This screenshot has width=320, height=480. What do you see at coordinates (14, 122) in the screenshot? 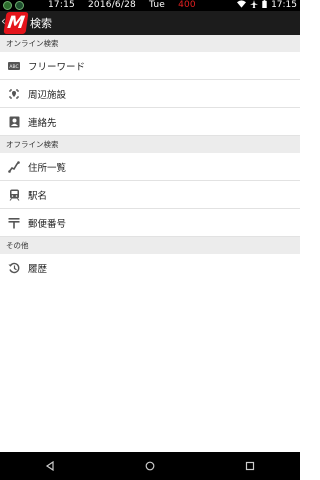
I see `contacts-icon` at bounding box center [14, 122].